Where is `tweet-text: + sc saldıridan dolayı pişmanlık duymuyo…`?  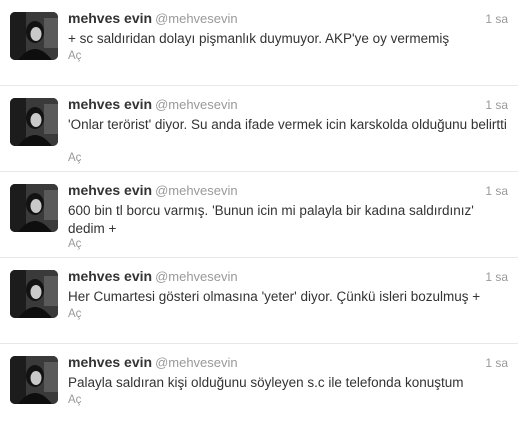
tweet-text: + sc saldıridan dolayı pişmanlık duymuyo… is located at coordinates (259, 38).